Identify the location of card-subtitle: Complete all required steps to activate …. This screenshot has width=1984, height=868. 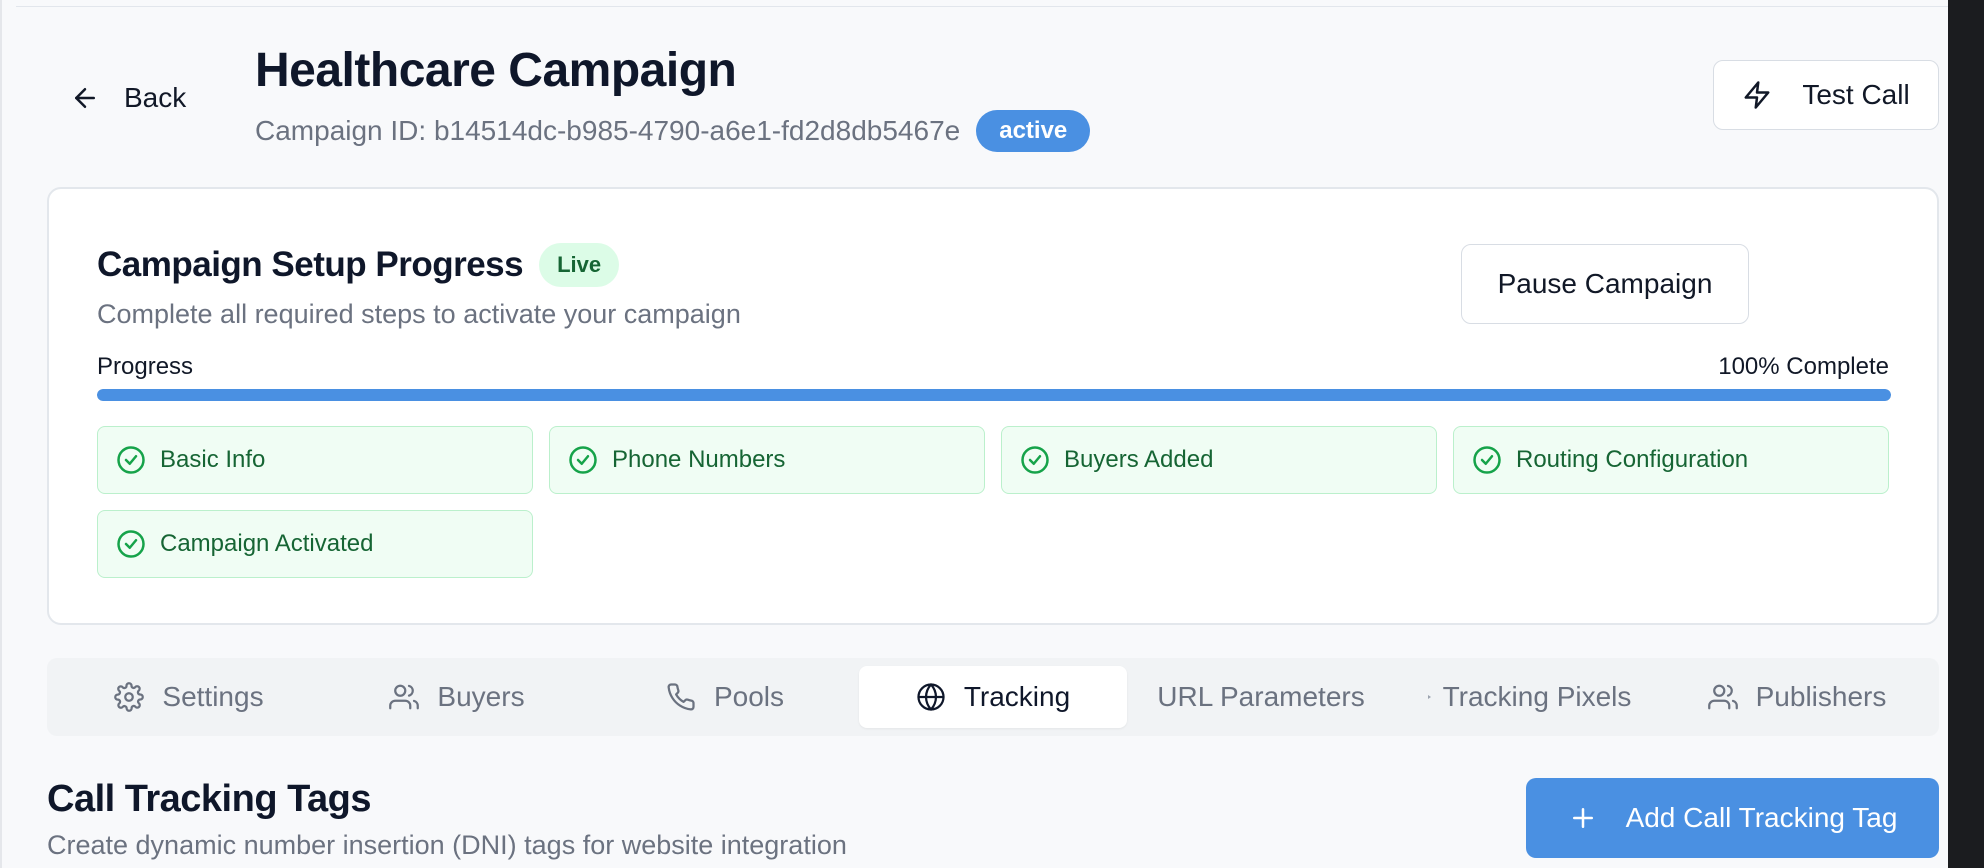
(419, 314).